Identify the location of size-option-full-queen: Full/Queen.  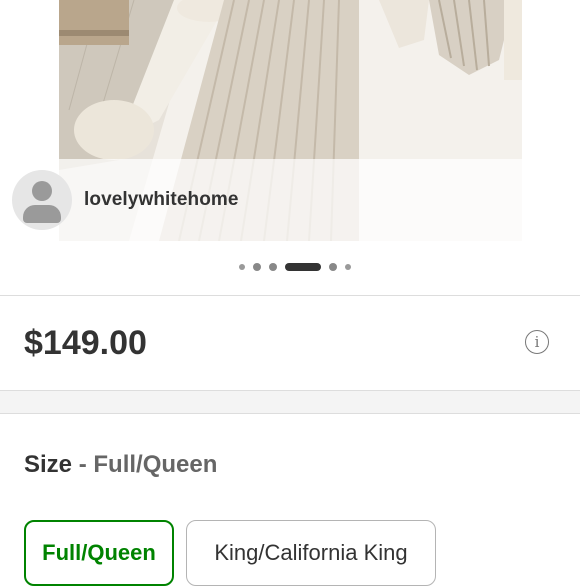
(99, 553).